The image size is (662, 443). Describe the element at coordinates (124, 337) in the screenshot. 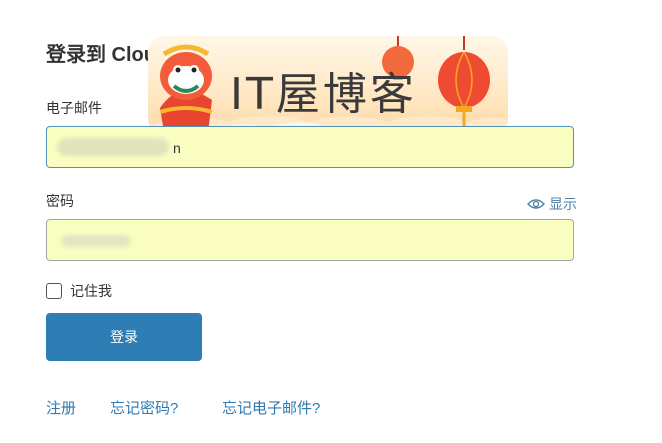

I see `login-button: 登录` at that location.